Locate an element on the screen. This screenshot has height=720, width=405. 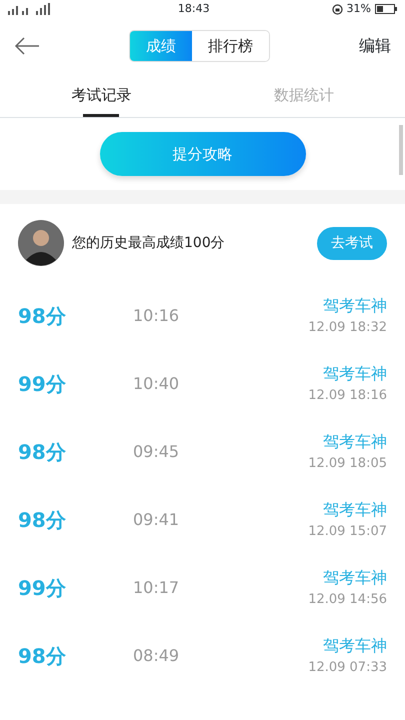
exam-date: 12.09 18:05 is located at coordinates (347, 464).